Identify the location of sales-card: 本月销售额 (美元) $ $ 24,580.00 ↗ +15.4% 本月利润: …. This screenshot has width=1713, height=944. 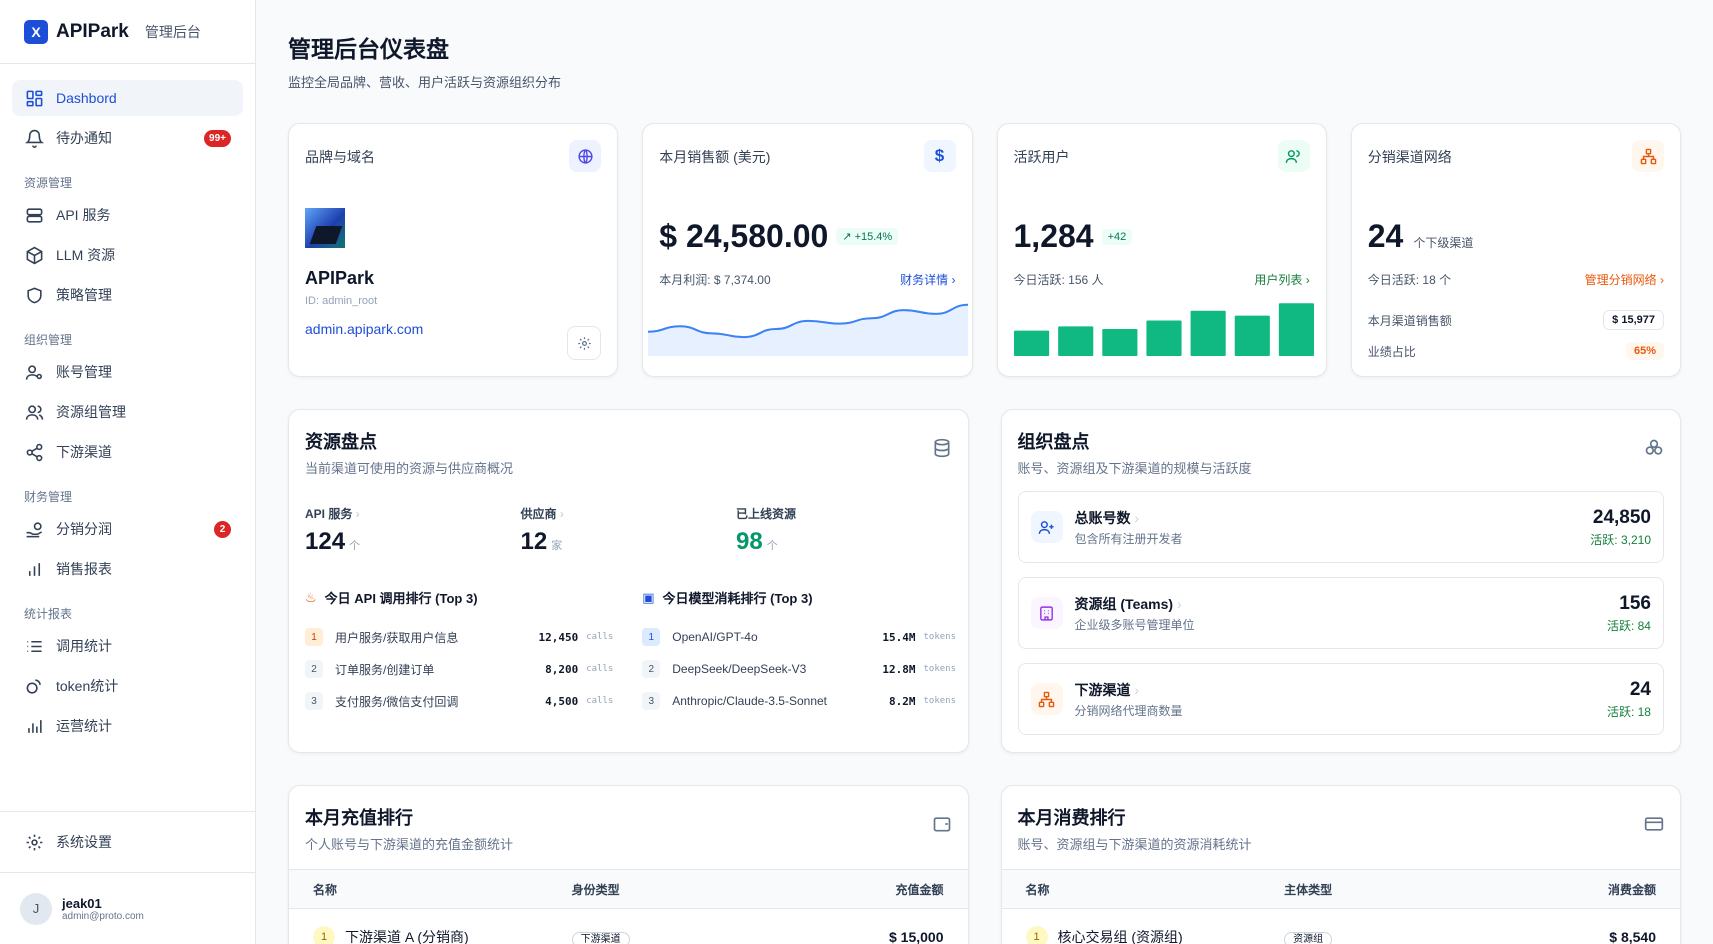
(807, 250).